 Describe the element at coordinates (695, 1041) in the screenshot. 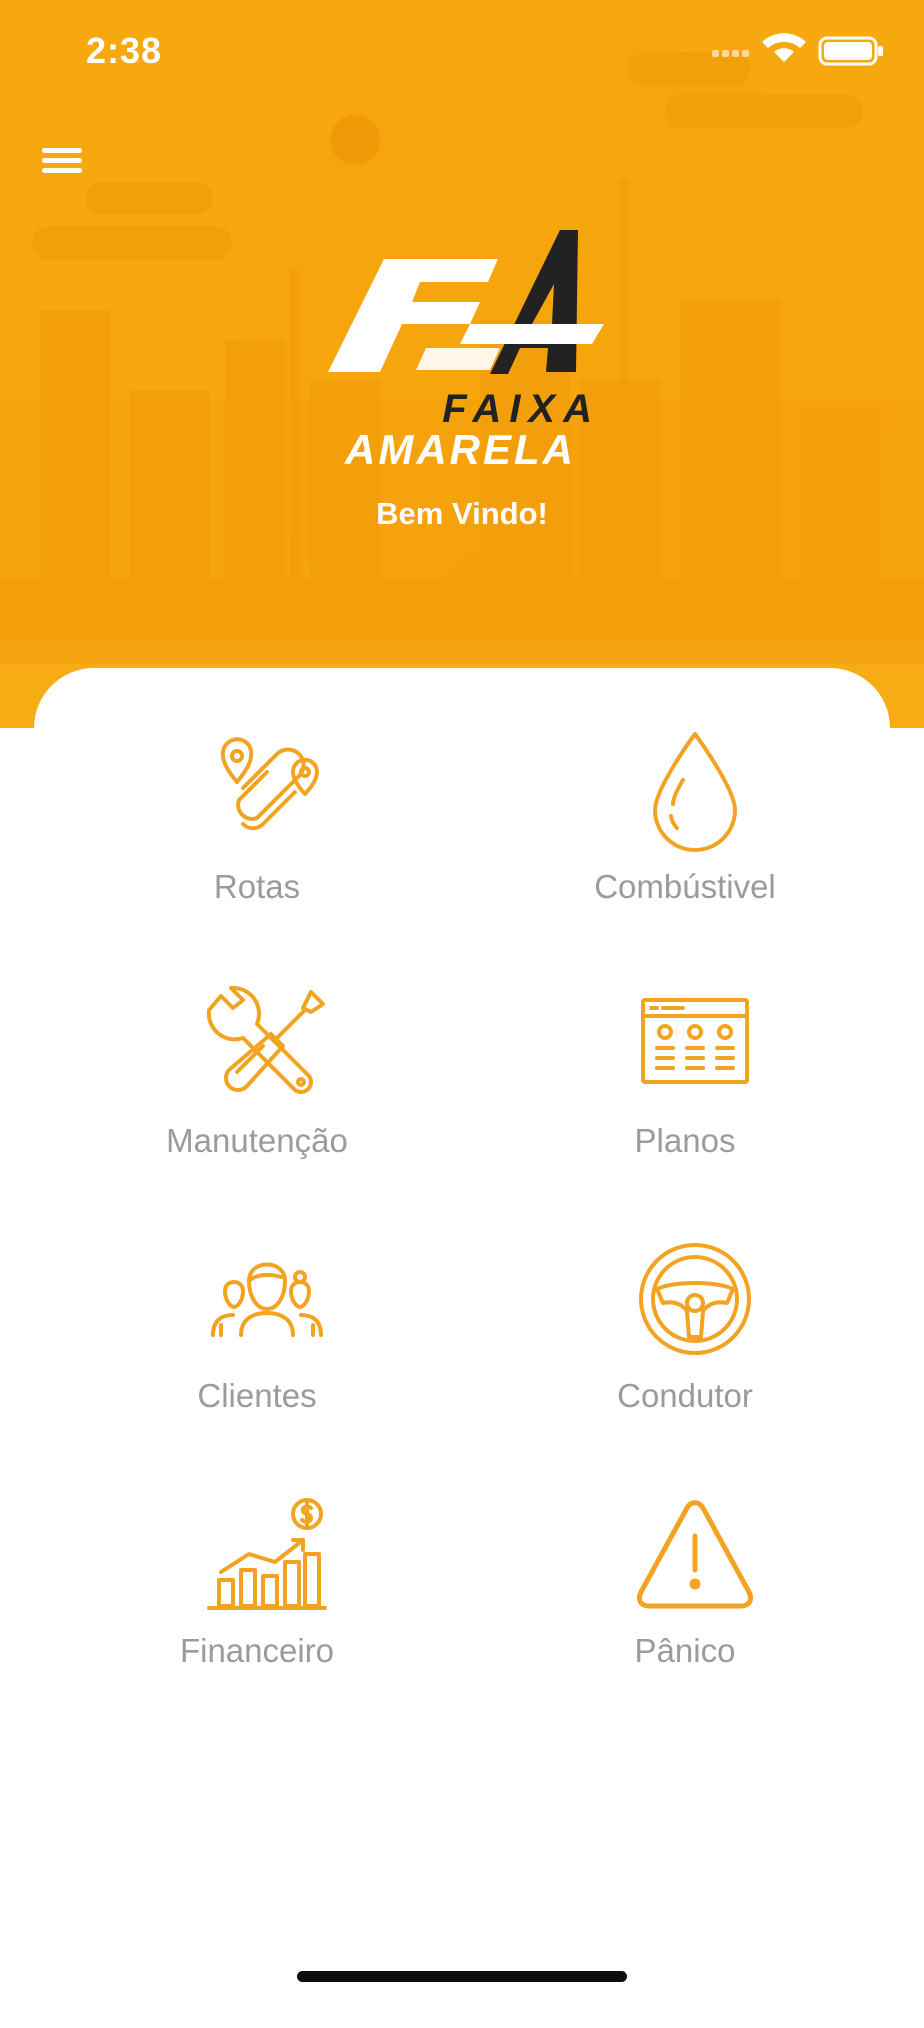

I see `plans-browser-icon` at that location.